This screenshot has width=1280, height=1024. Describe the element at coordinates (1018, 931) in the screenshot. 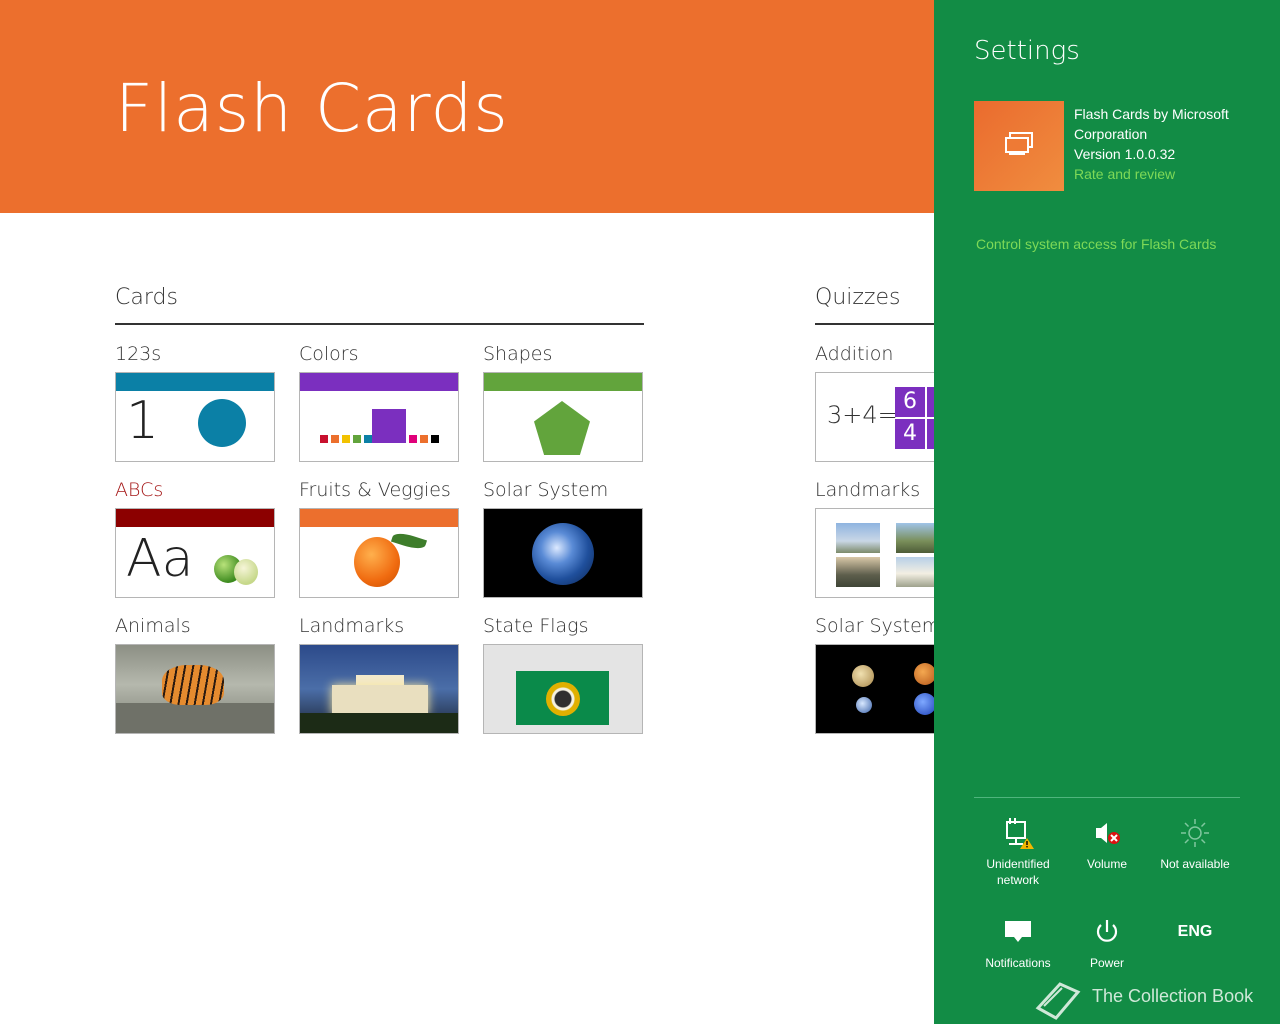

I see `notifications-icon` at that location.